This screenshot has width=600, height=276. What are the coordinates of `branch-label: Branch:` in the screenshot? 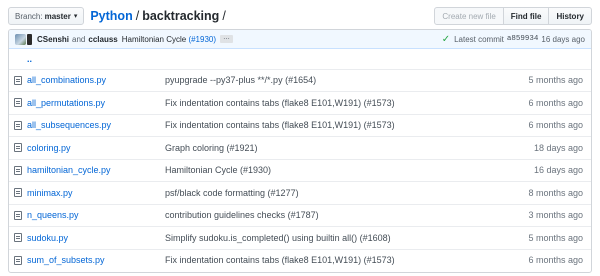 It's located at (29, 16).